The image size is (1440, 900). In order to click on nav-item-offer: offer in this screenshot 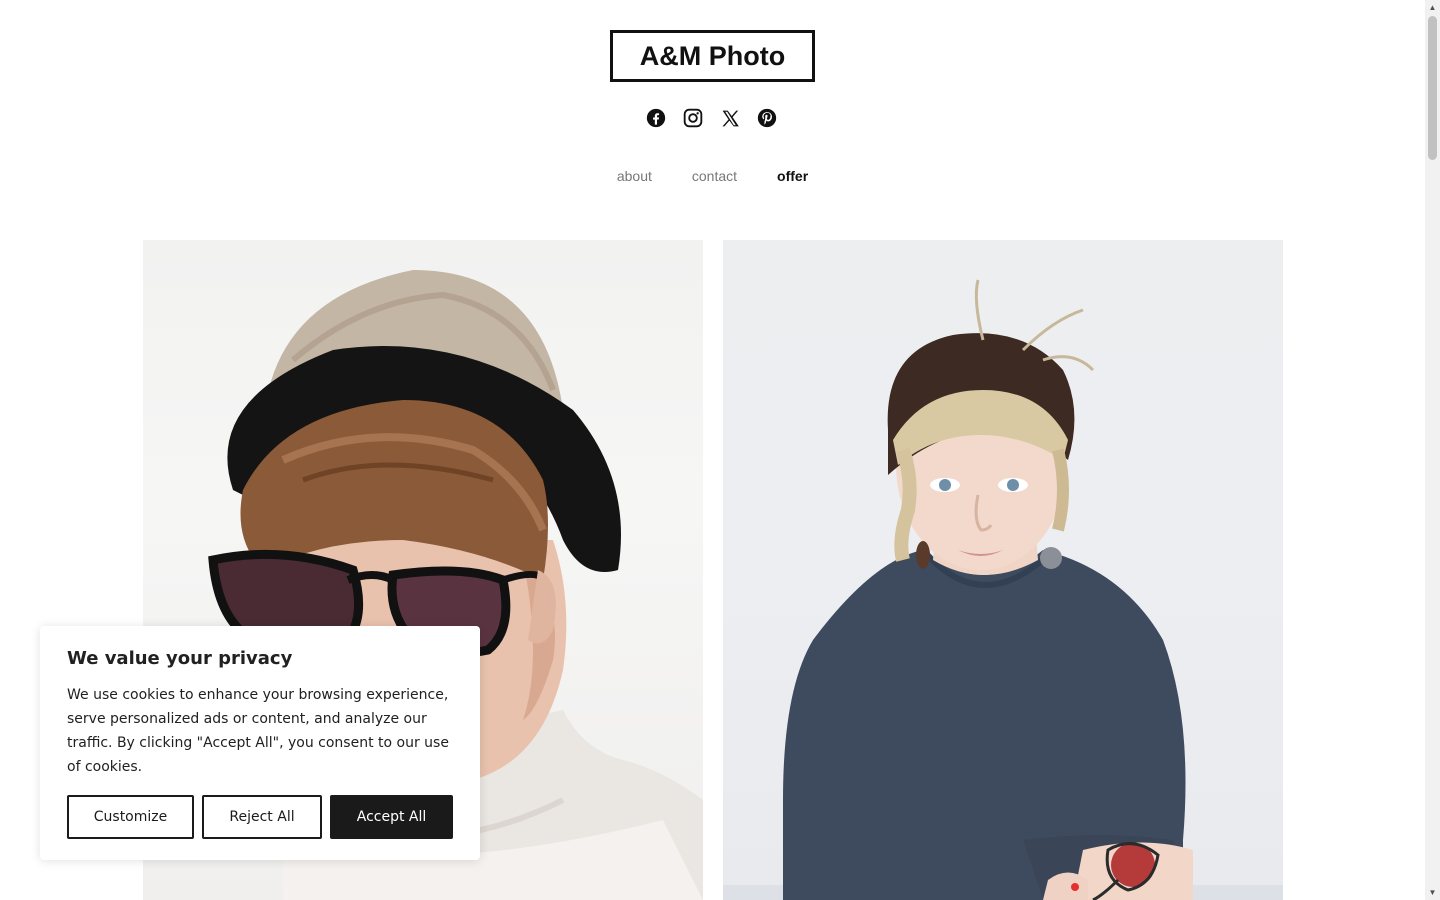, I will do `click(792, 176)`.